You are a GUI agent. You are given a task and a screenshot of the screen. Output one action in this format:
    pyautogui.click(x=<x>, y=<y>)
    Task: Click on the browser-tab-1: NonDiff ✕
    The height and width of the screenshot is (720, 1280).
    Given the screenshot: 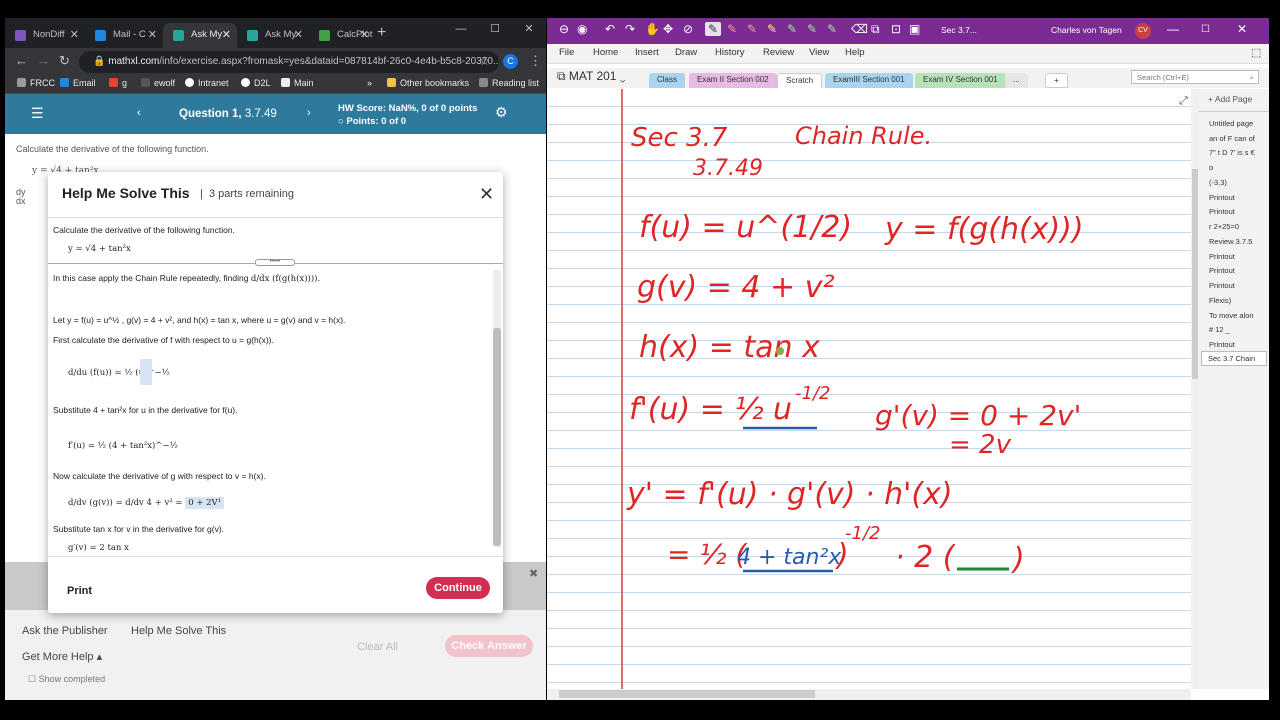 What is the action you would take?
    pyautogui.click(x=45, y=35)
    